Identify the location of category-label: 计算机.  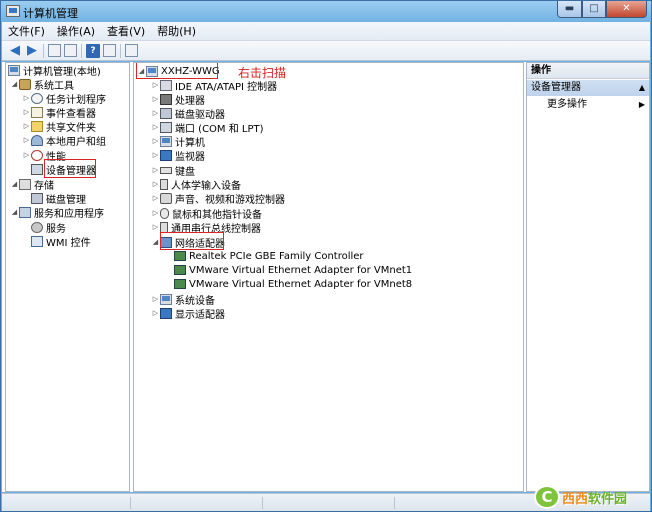
(190, 143).